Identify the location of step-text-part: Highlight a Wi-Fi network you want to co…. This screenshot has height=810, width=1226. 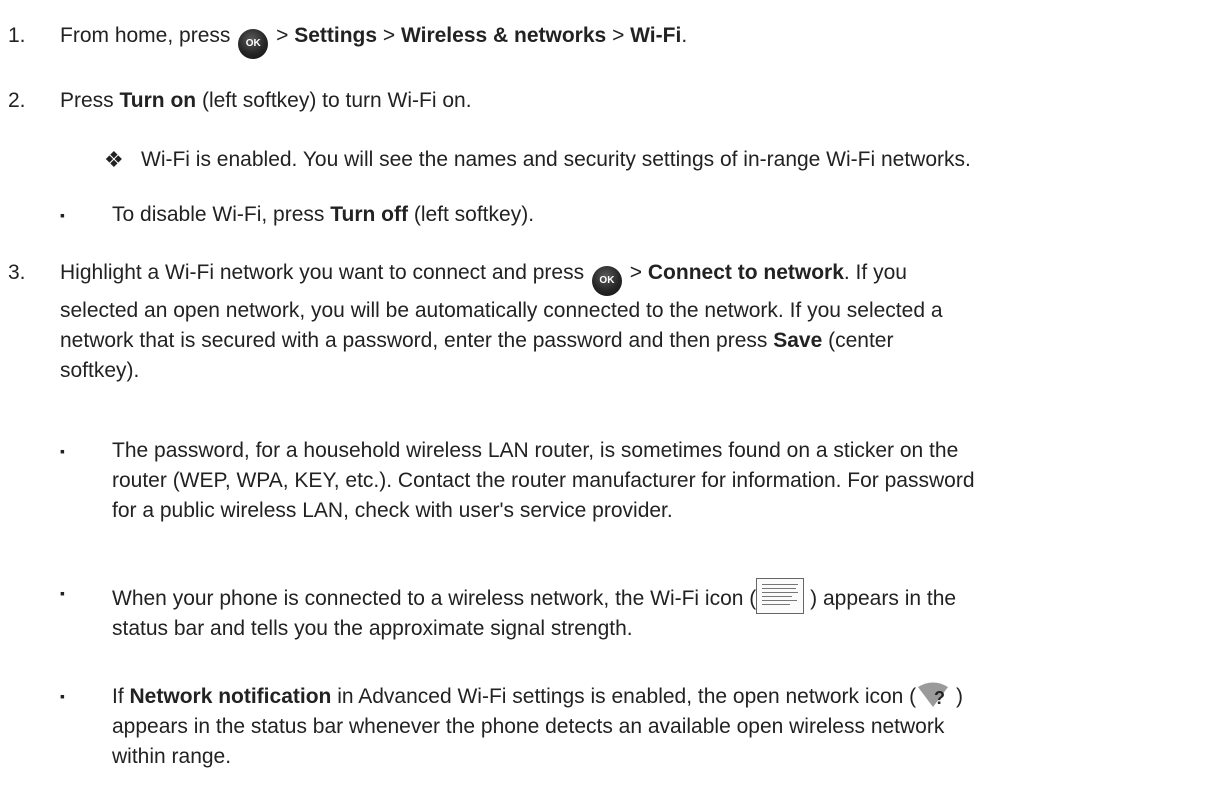
(322, 272).